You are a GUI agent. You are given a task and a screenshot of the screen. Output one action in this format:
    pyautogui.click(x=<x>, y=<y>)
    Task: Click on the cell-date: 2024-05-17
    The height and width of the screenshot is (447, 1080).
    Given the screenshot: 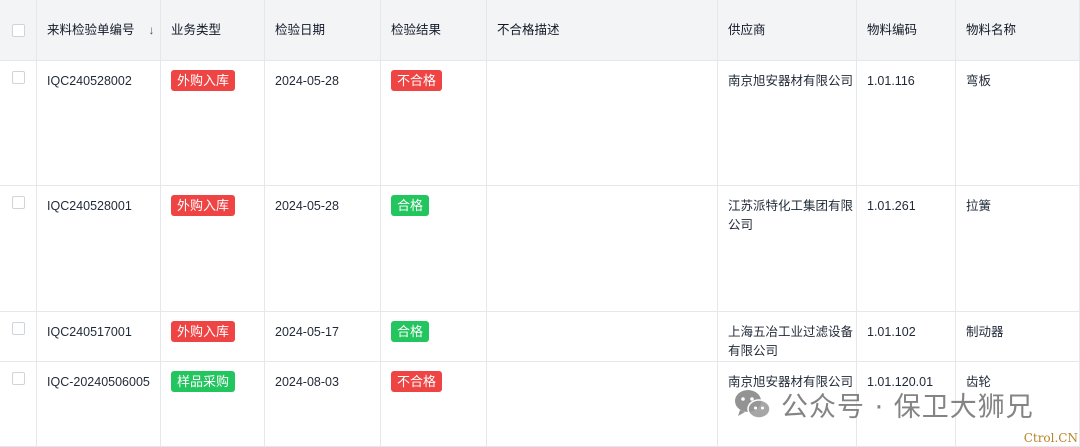 What is the action you would take?
    pyautogui.click(x=323, y=337)
    